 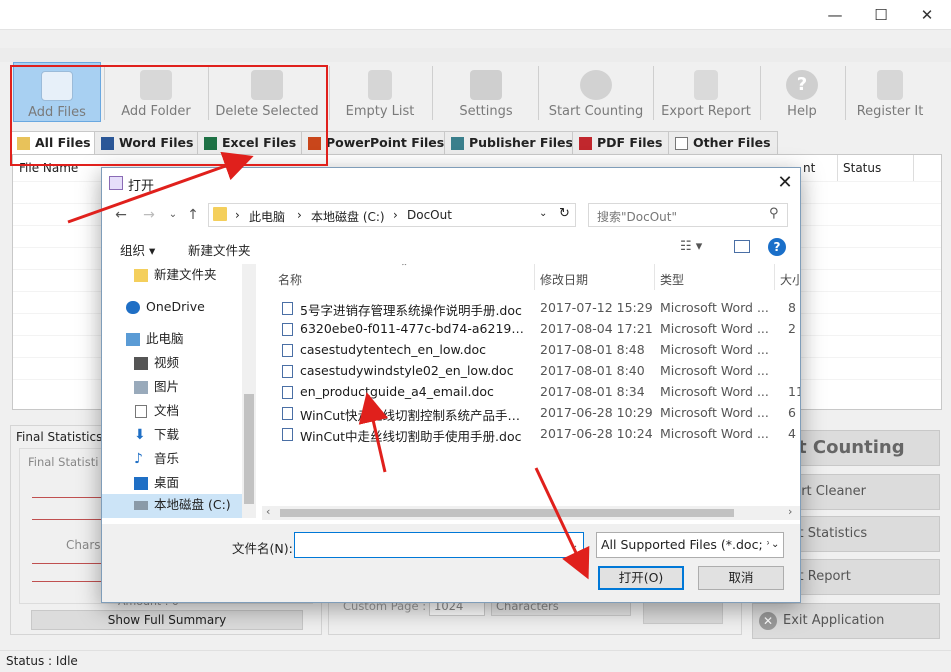 What do you see at coordinates (373, 432) in the screenshot?
I see `arrow-to-file` at bounding box center [373, 432].